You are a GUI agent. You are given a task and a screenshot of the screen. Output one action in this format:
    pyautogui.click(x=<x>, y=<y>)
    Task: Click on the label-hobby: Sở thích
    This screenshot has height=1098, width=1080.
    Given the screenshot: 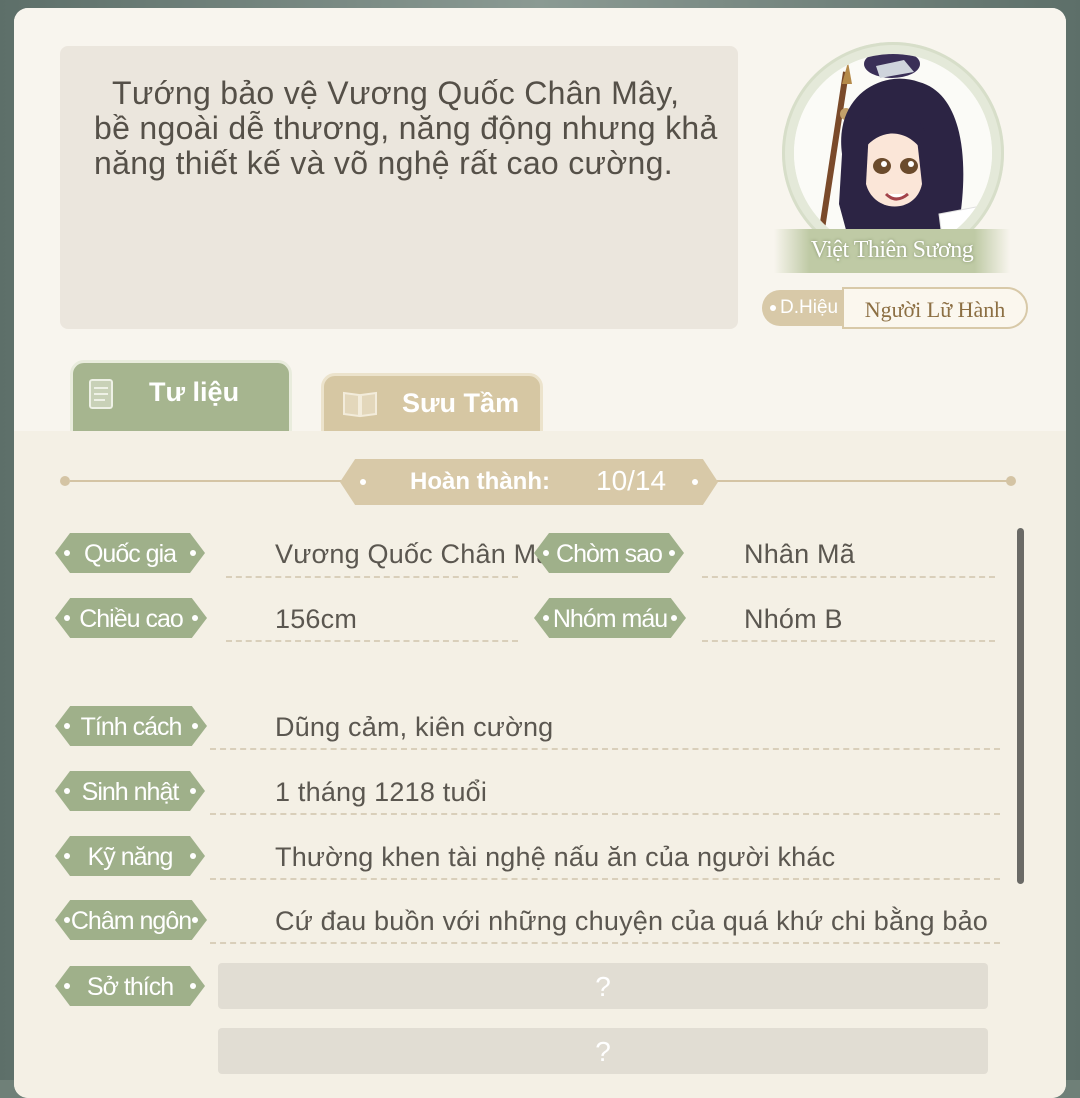 What is the action you would take?
    pyautogui.click(x=130, y=986)
    